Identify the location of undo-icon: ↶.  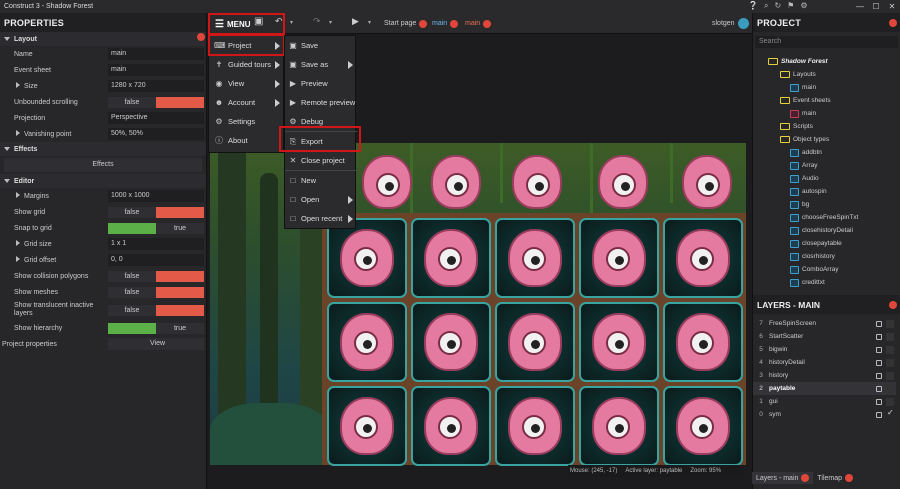
(279, 21).